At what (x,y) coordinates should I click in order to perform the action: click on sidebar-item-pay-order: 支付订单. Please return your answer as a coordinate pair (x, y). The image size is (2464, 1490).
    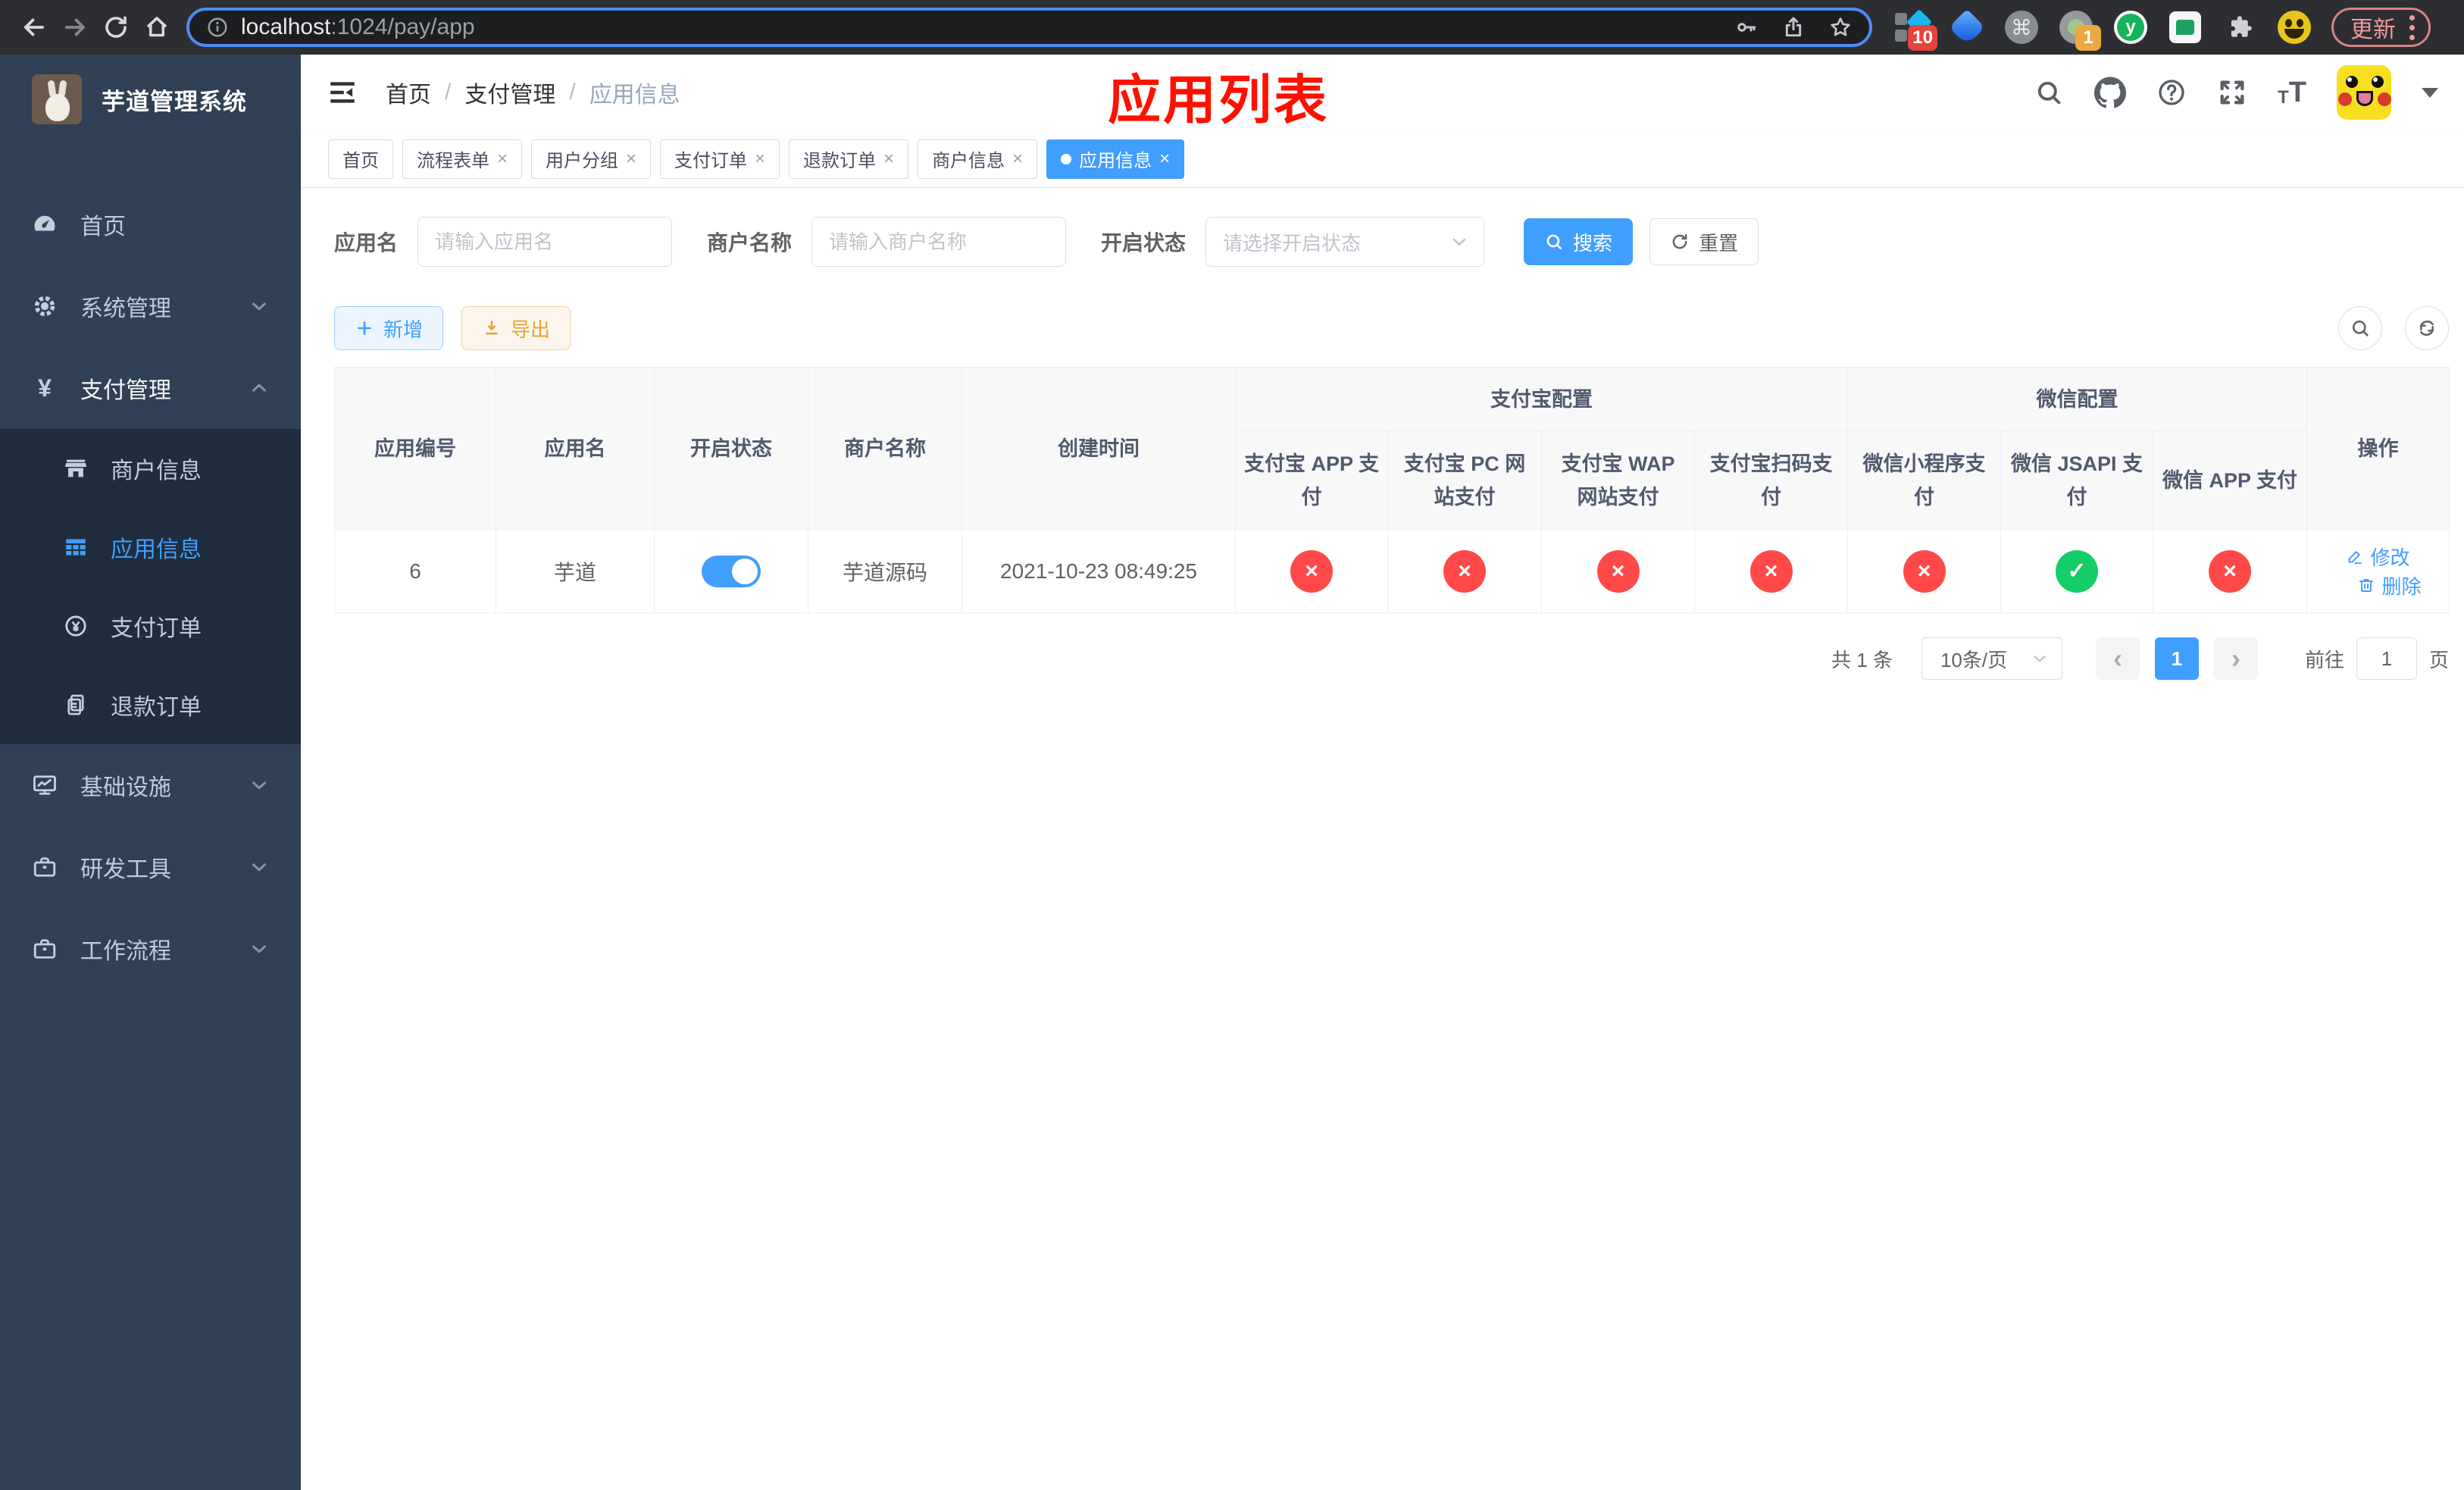
    Looking at the image, I should click on (150, 626).